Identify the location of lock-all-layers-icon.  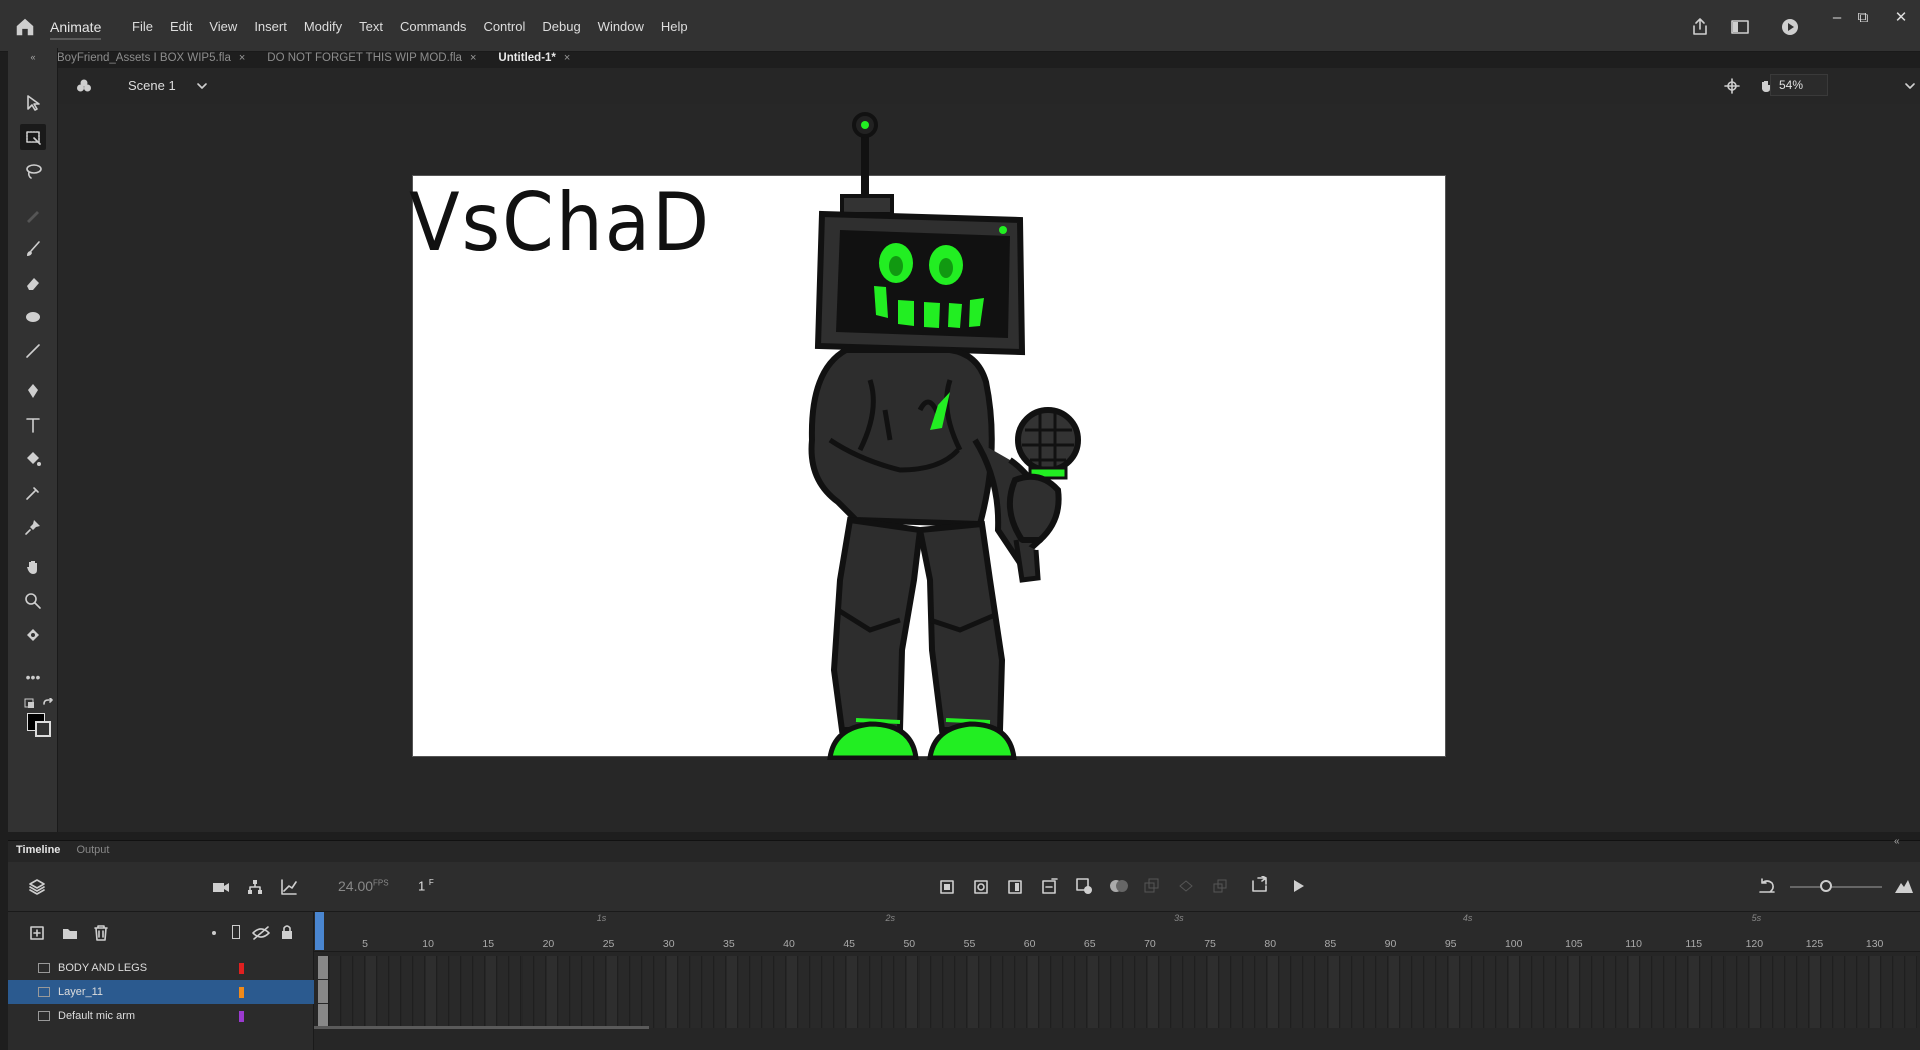
(287, 932).